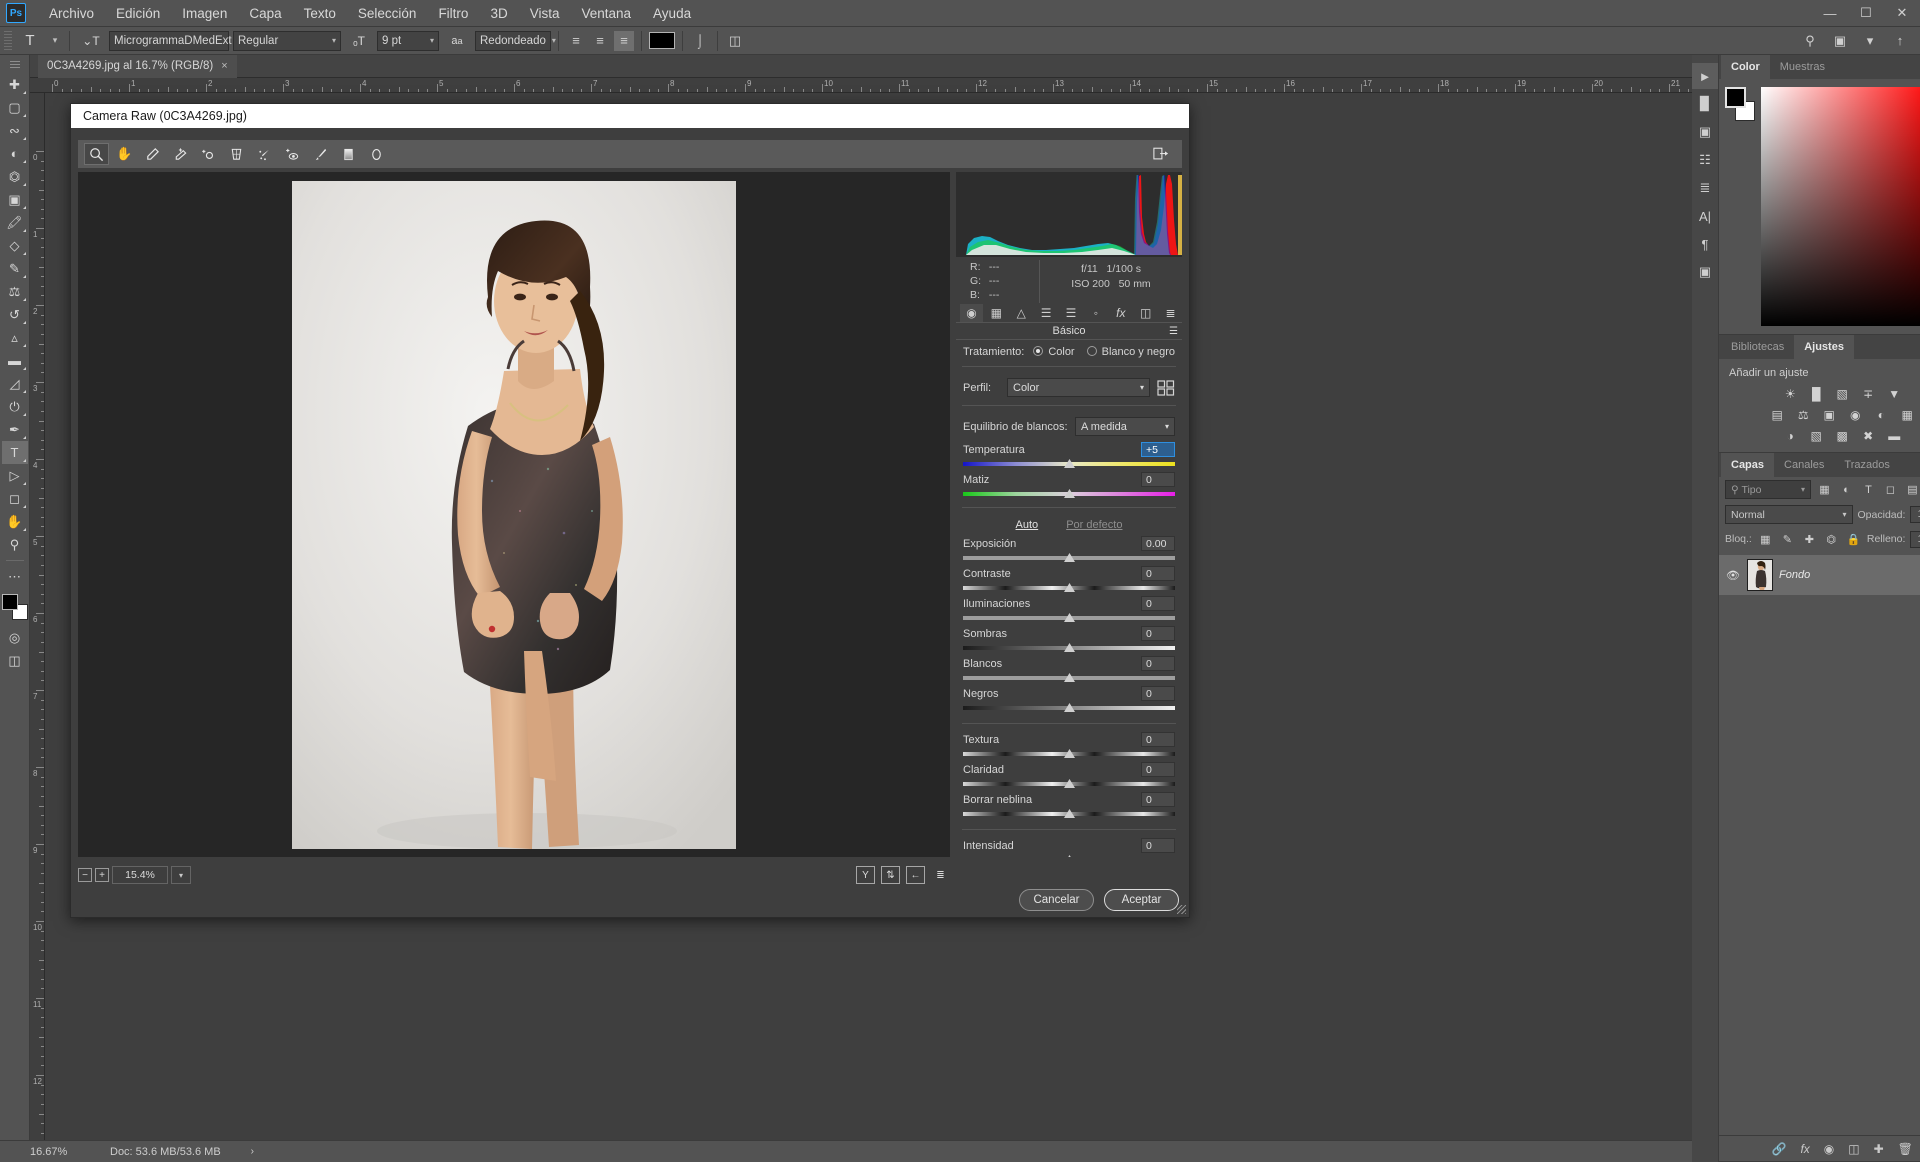  What do you see at coordinates (735, 41) in the screenshot?
I see `toggle-panels-icon: ◫` at bounding box center [735, 41].